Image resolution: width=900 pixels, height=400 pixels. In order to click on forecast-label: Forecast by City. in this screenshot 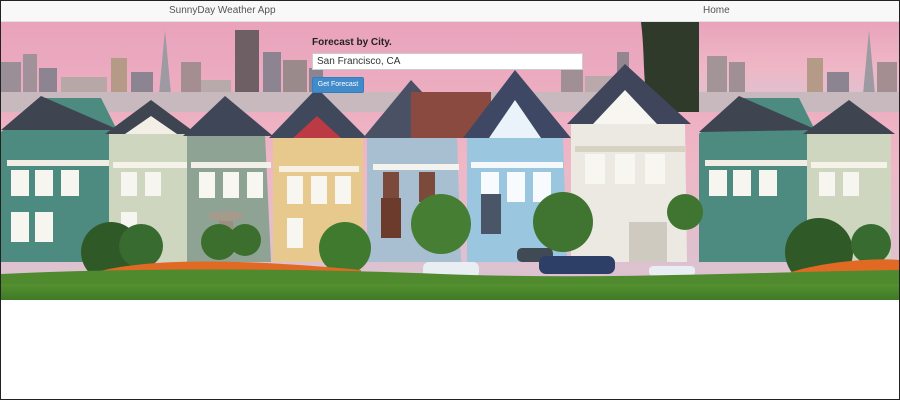, I will do `click(352, 42)`.